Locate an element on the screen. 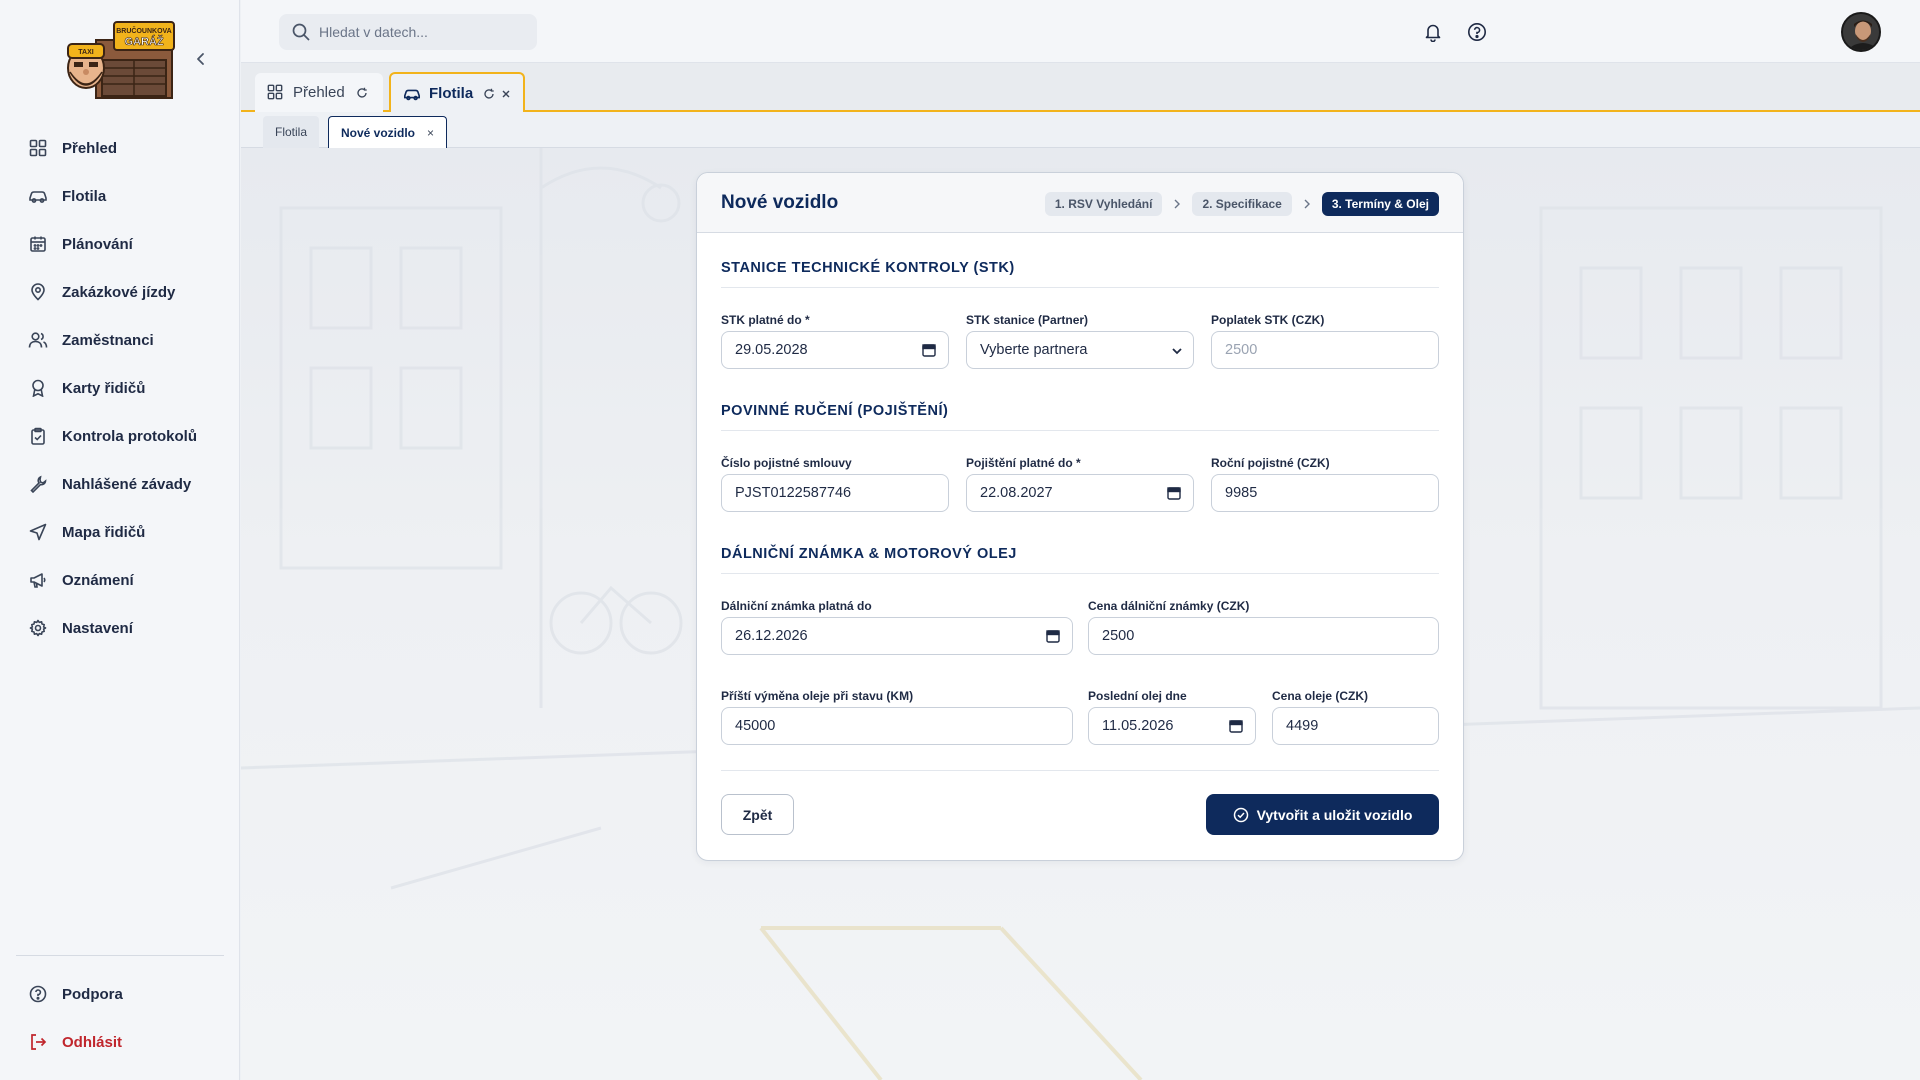 The image size is (1920, 1080). stk-fee-input: 2500 is located at coordinates (1325, 350).